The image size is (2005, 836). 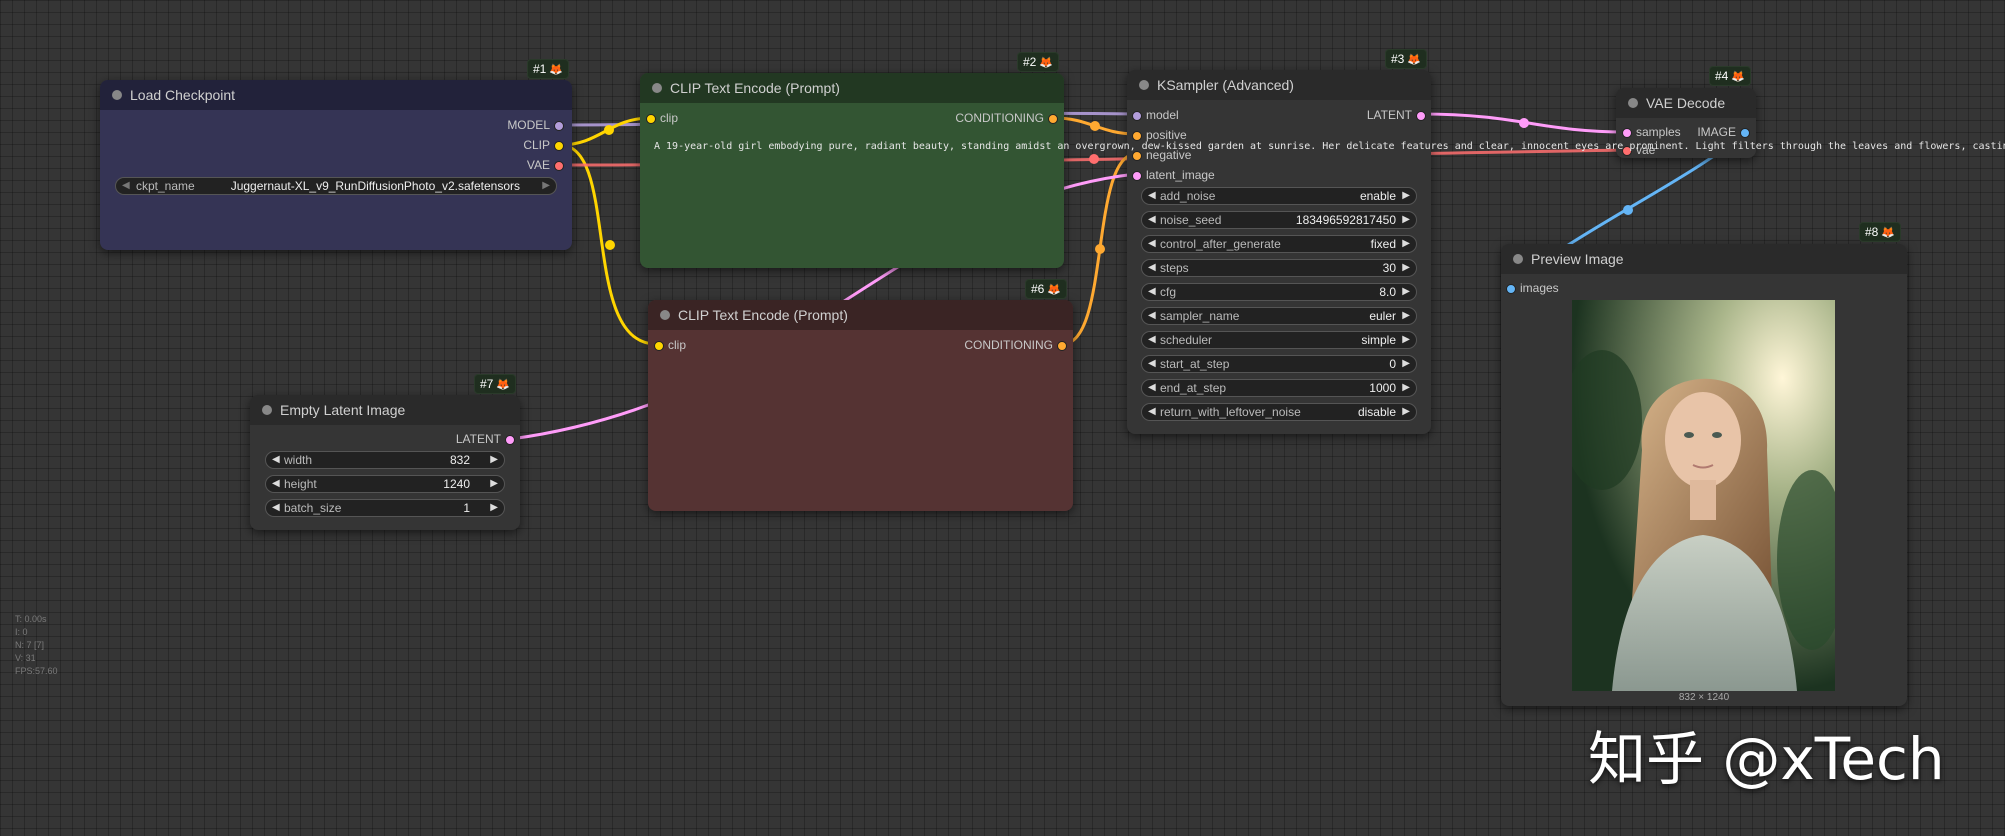 What do you see at coordinates (1704, 259) in the screenshot?
I see `node-title: Preview Image` at bounding box center [1704, 259].